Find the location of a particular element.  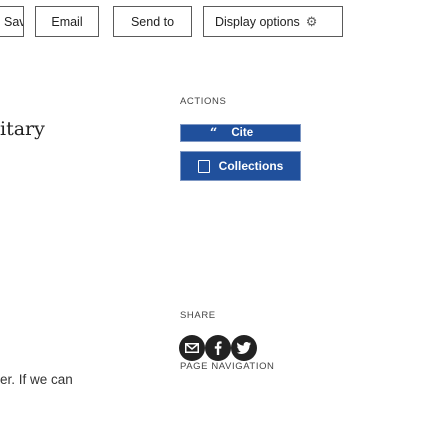

send-to-button: Send to is located at coordinates (152, 21).